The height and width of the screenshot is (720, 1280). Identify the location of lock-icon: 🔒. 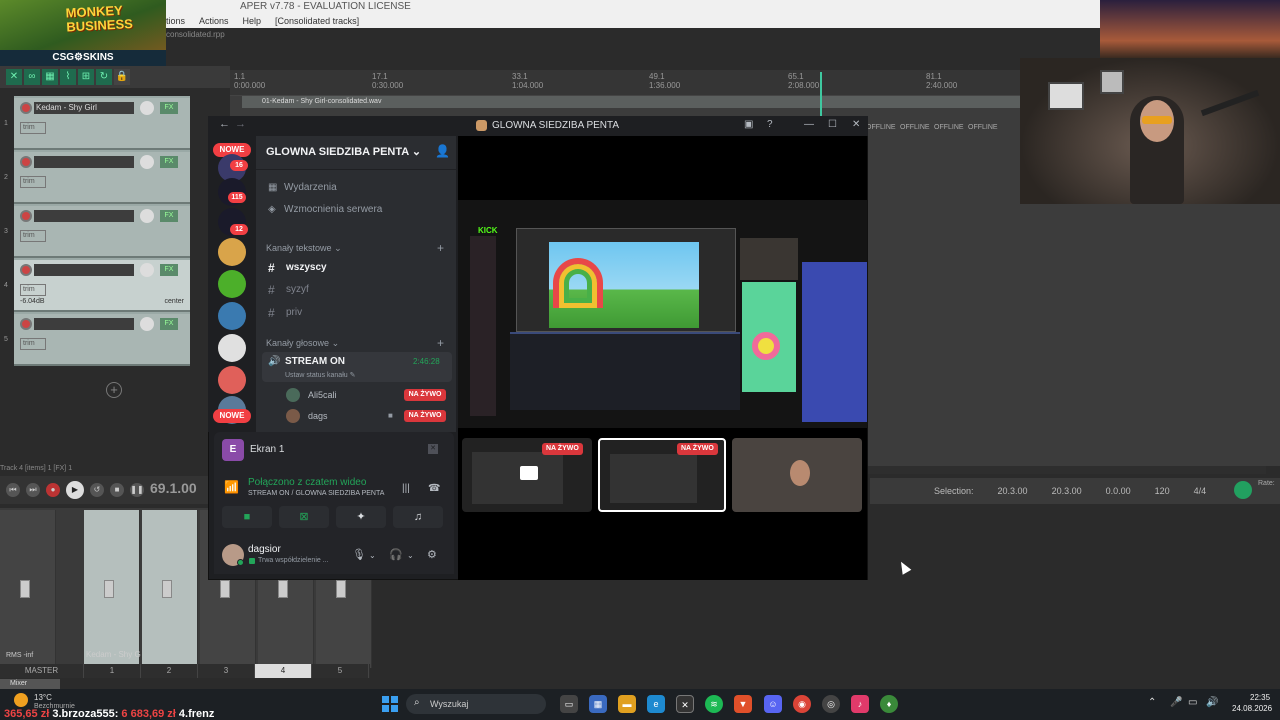
(122, 77).